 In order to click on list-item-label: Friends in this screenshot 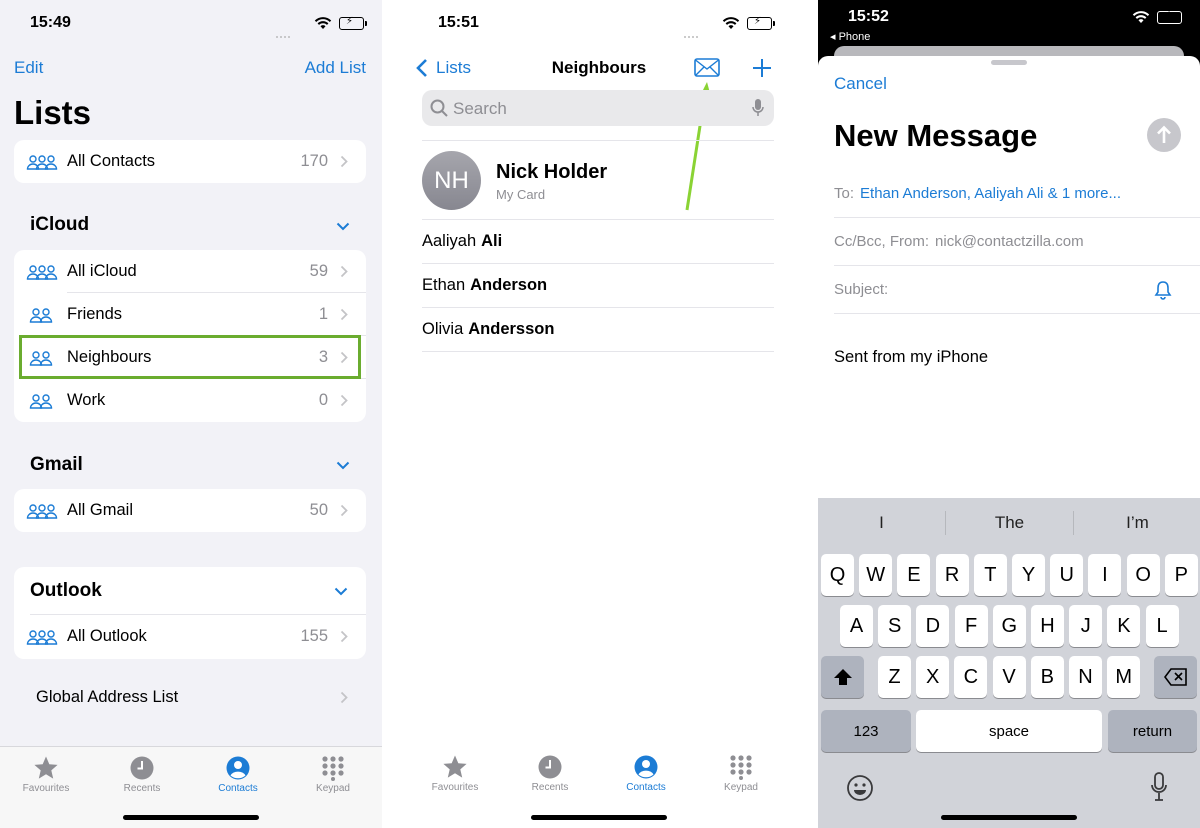, I will do `click(95, 314)`.